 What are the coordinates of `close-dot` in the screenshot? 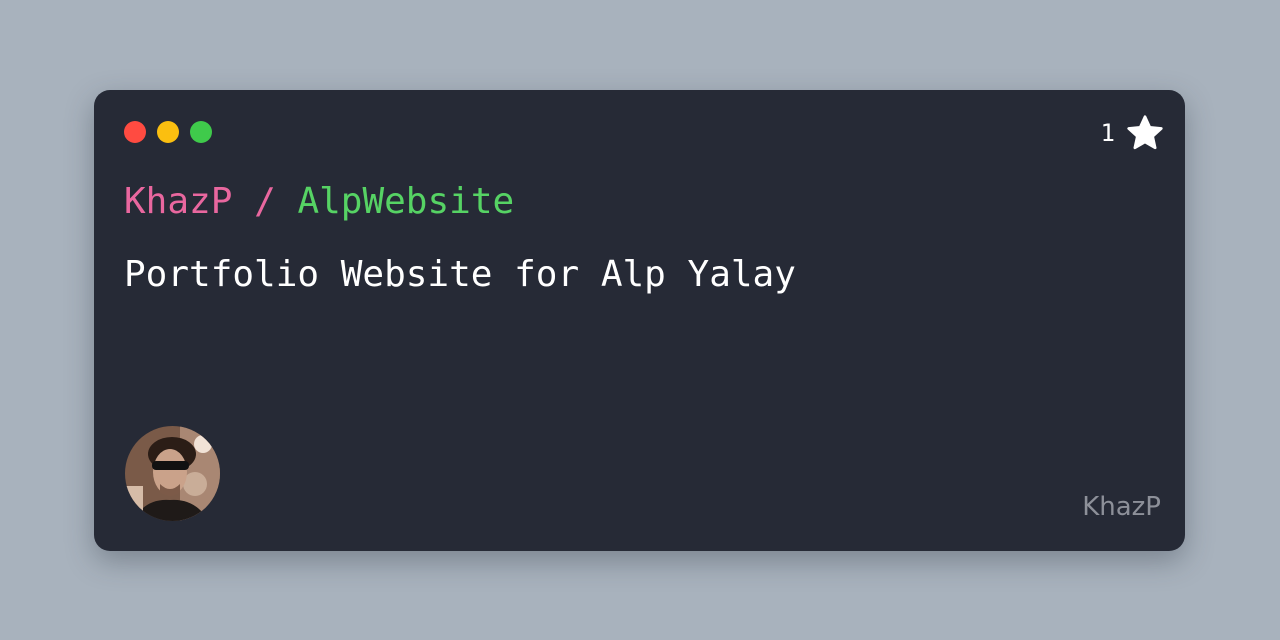 It's located at (135, 132).